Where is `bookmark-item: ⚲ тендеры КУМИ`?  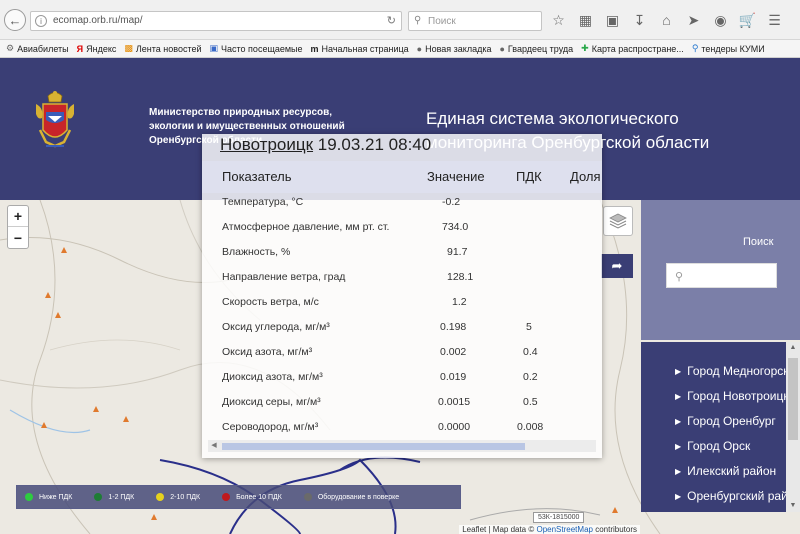 bookmark-item: ⚲ тендеры КУМИ is located at coordinates (728, 48).